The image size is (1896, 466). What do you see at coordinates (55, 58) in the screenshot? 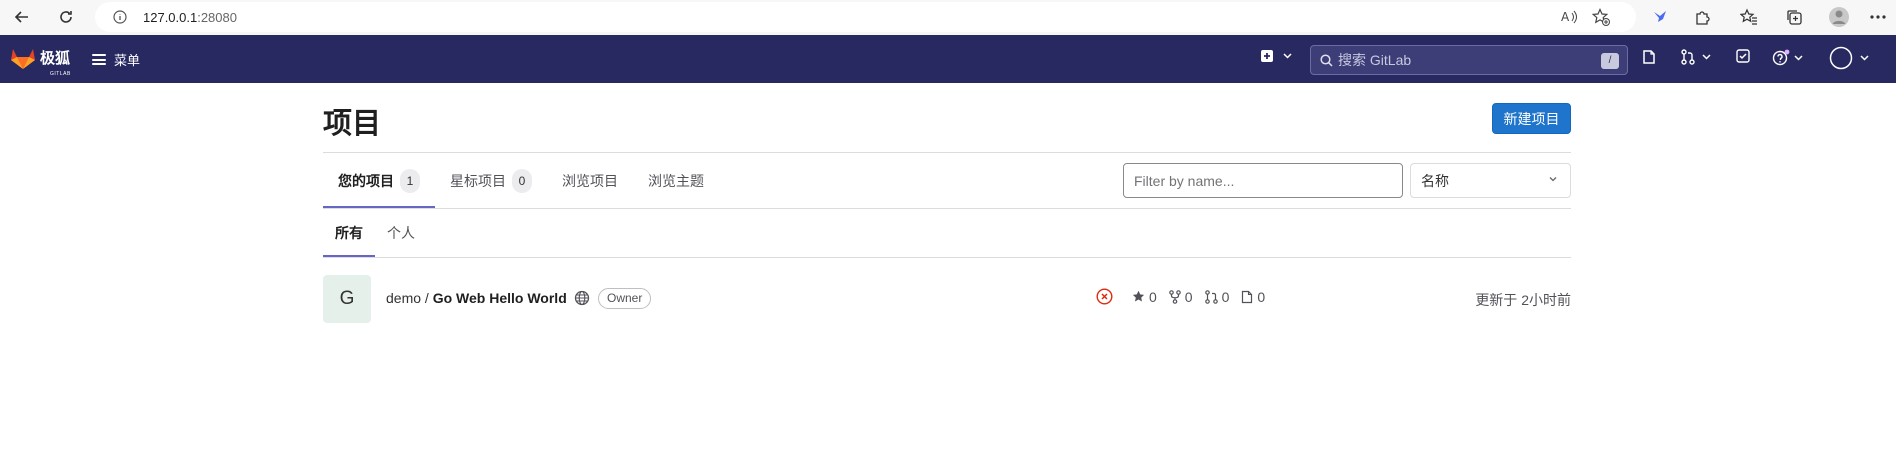
I see `logo-title: 极狐` at bounding box center [55, 58].